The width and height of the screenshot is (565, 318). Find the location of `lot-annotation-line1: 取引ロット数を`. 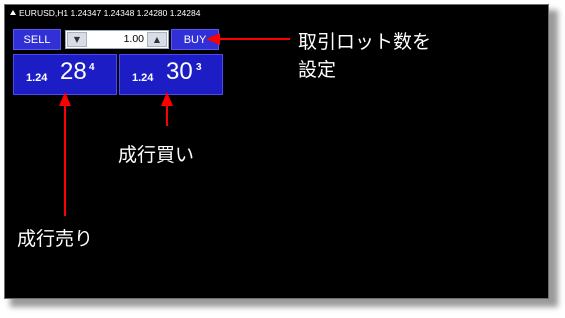

lot-annotation-line1: 取引ロット数を is located at coordinates (365, 42).